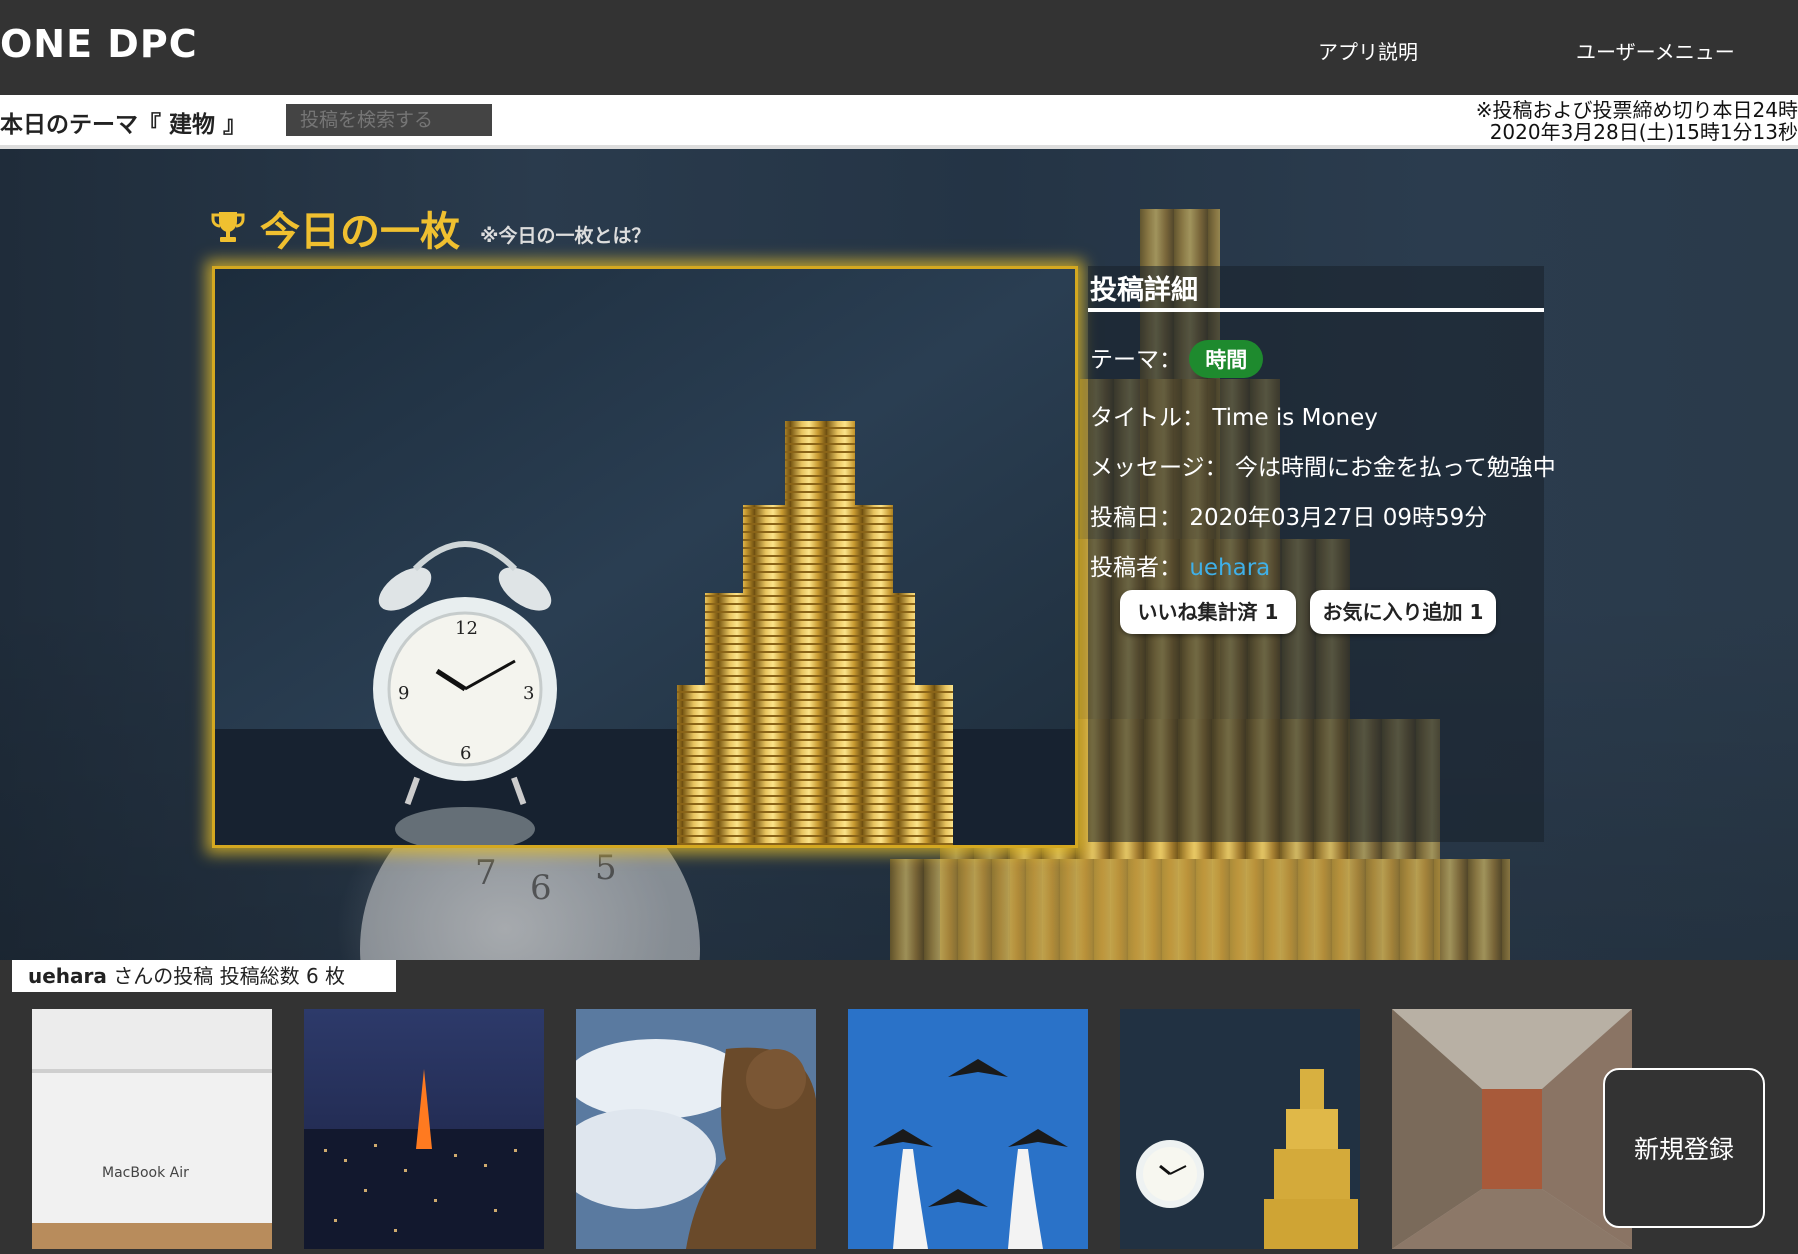  I want to click on app-header: ONE DPC アプリ説明 ユーザーメニュー, so click(899, 47).